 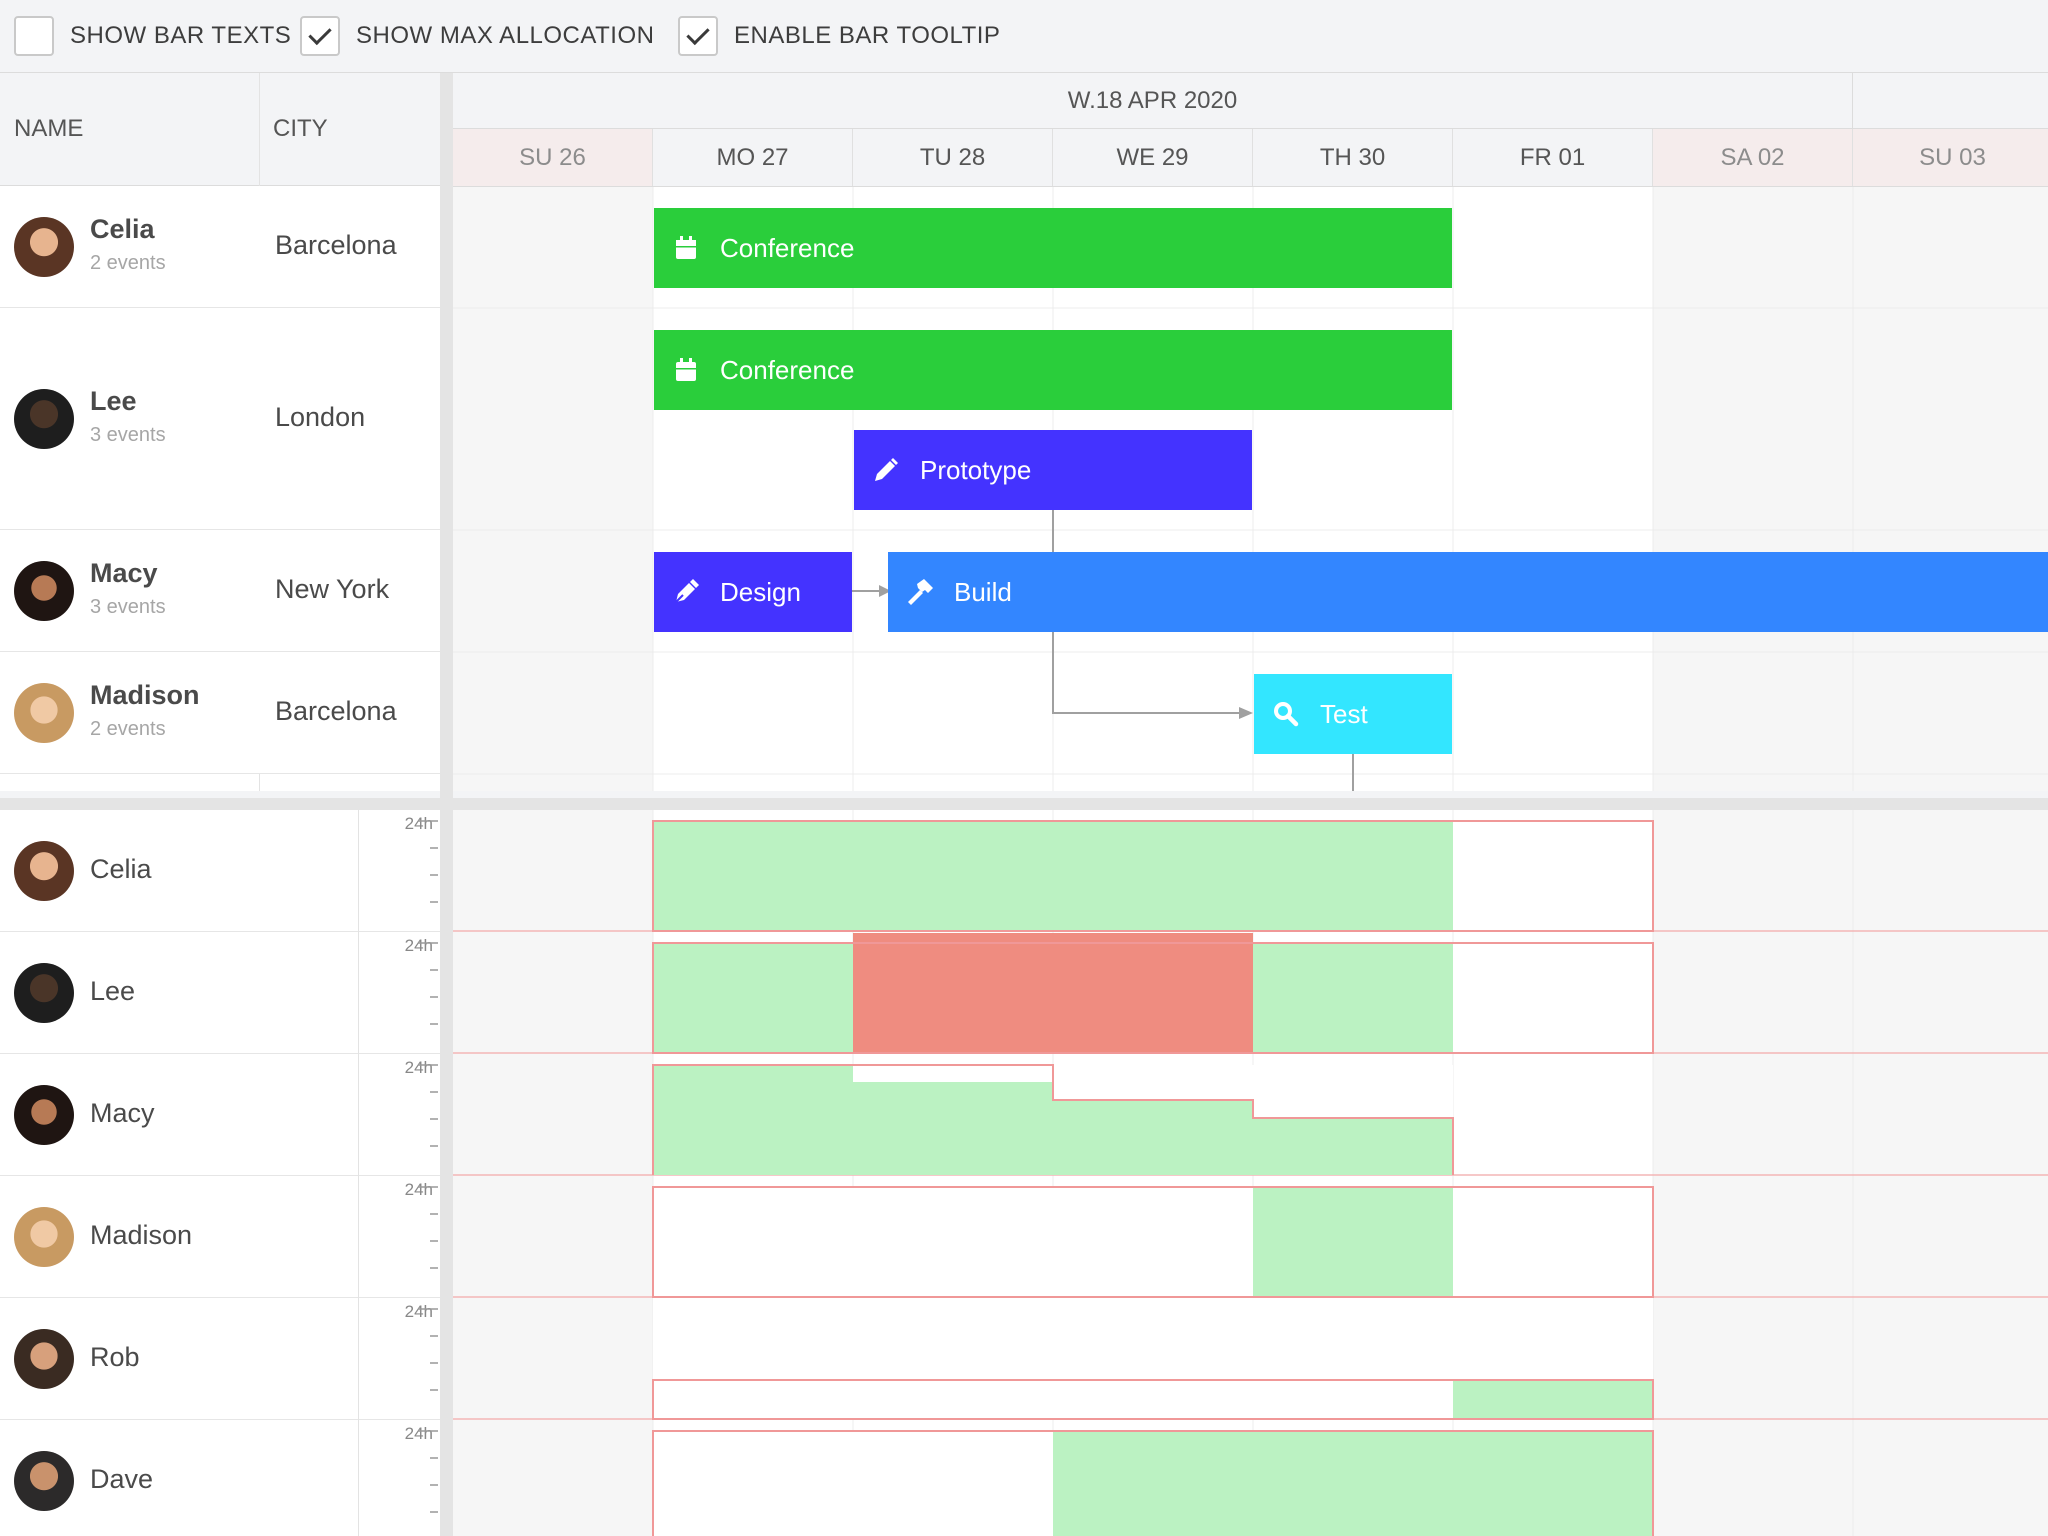 I want to click on event-bar-design: Design, so click(x=753, y=592).